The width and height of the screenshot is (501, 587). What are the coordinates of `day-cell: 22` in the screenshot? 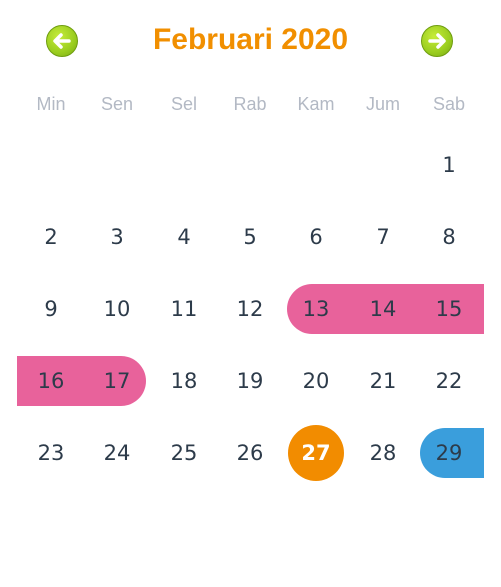 It's located at (449, 381).